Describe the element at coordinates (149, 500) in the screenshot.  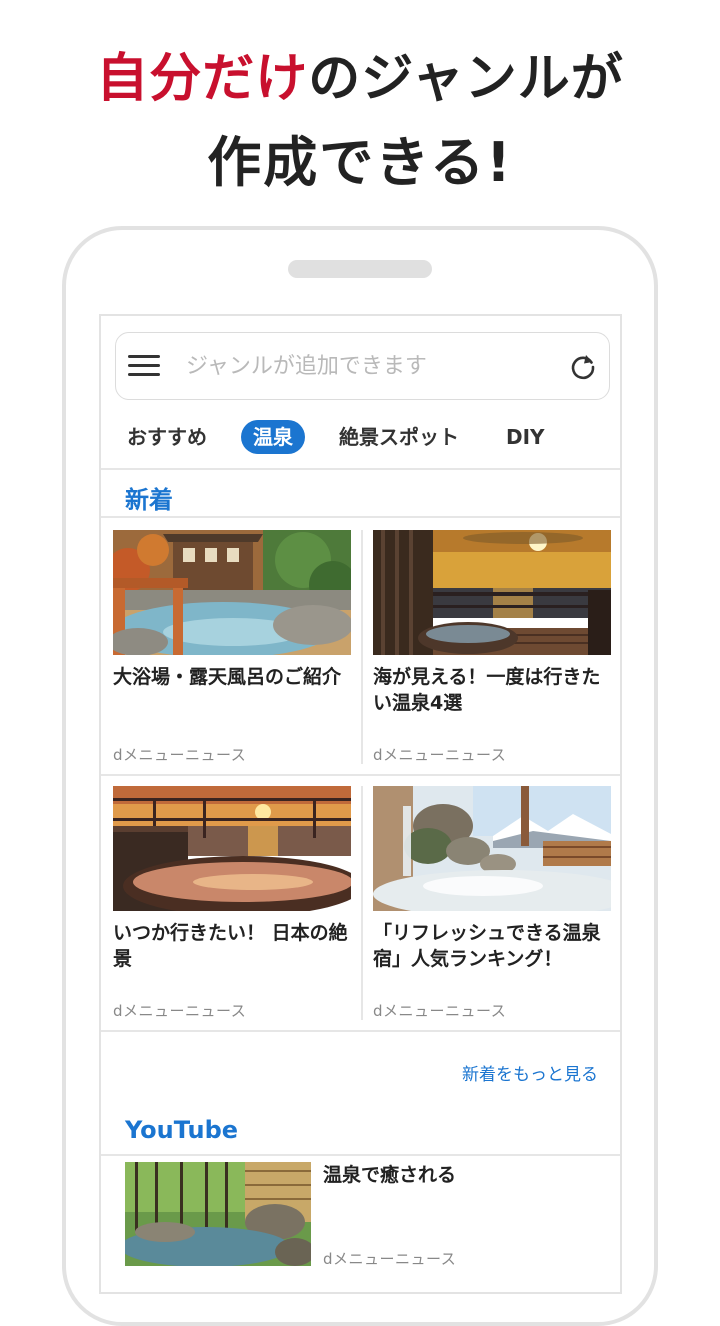
I see `section-title-new: 新着` at that location.